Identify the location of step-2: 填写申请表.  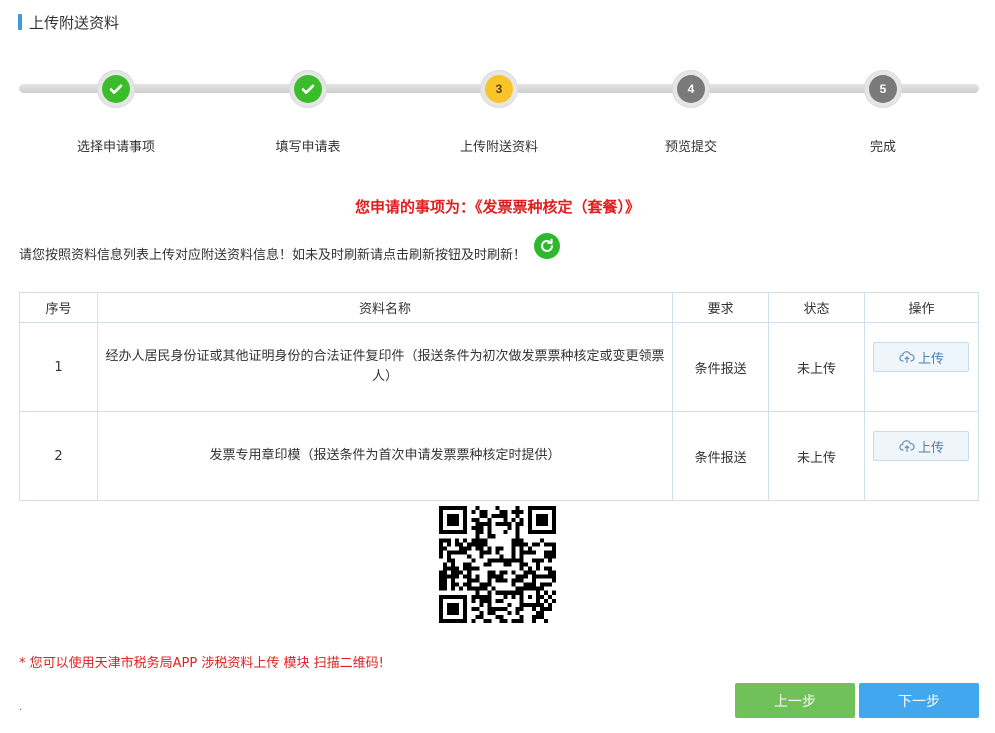
(308, 107).